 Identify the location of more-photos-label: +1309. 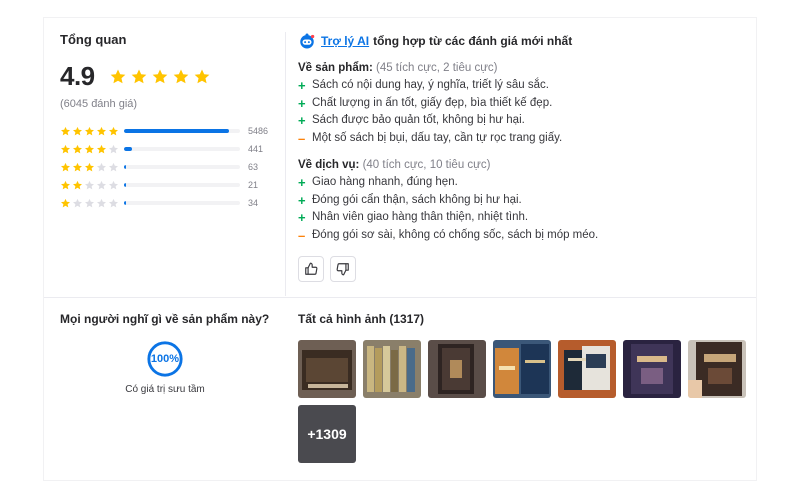
(327, 434).